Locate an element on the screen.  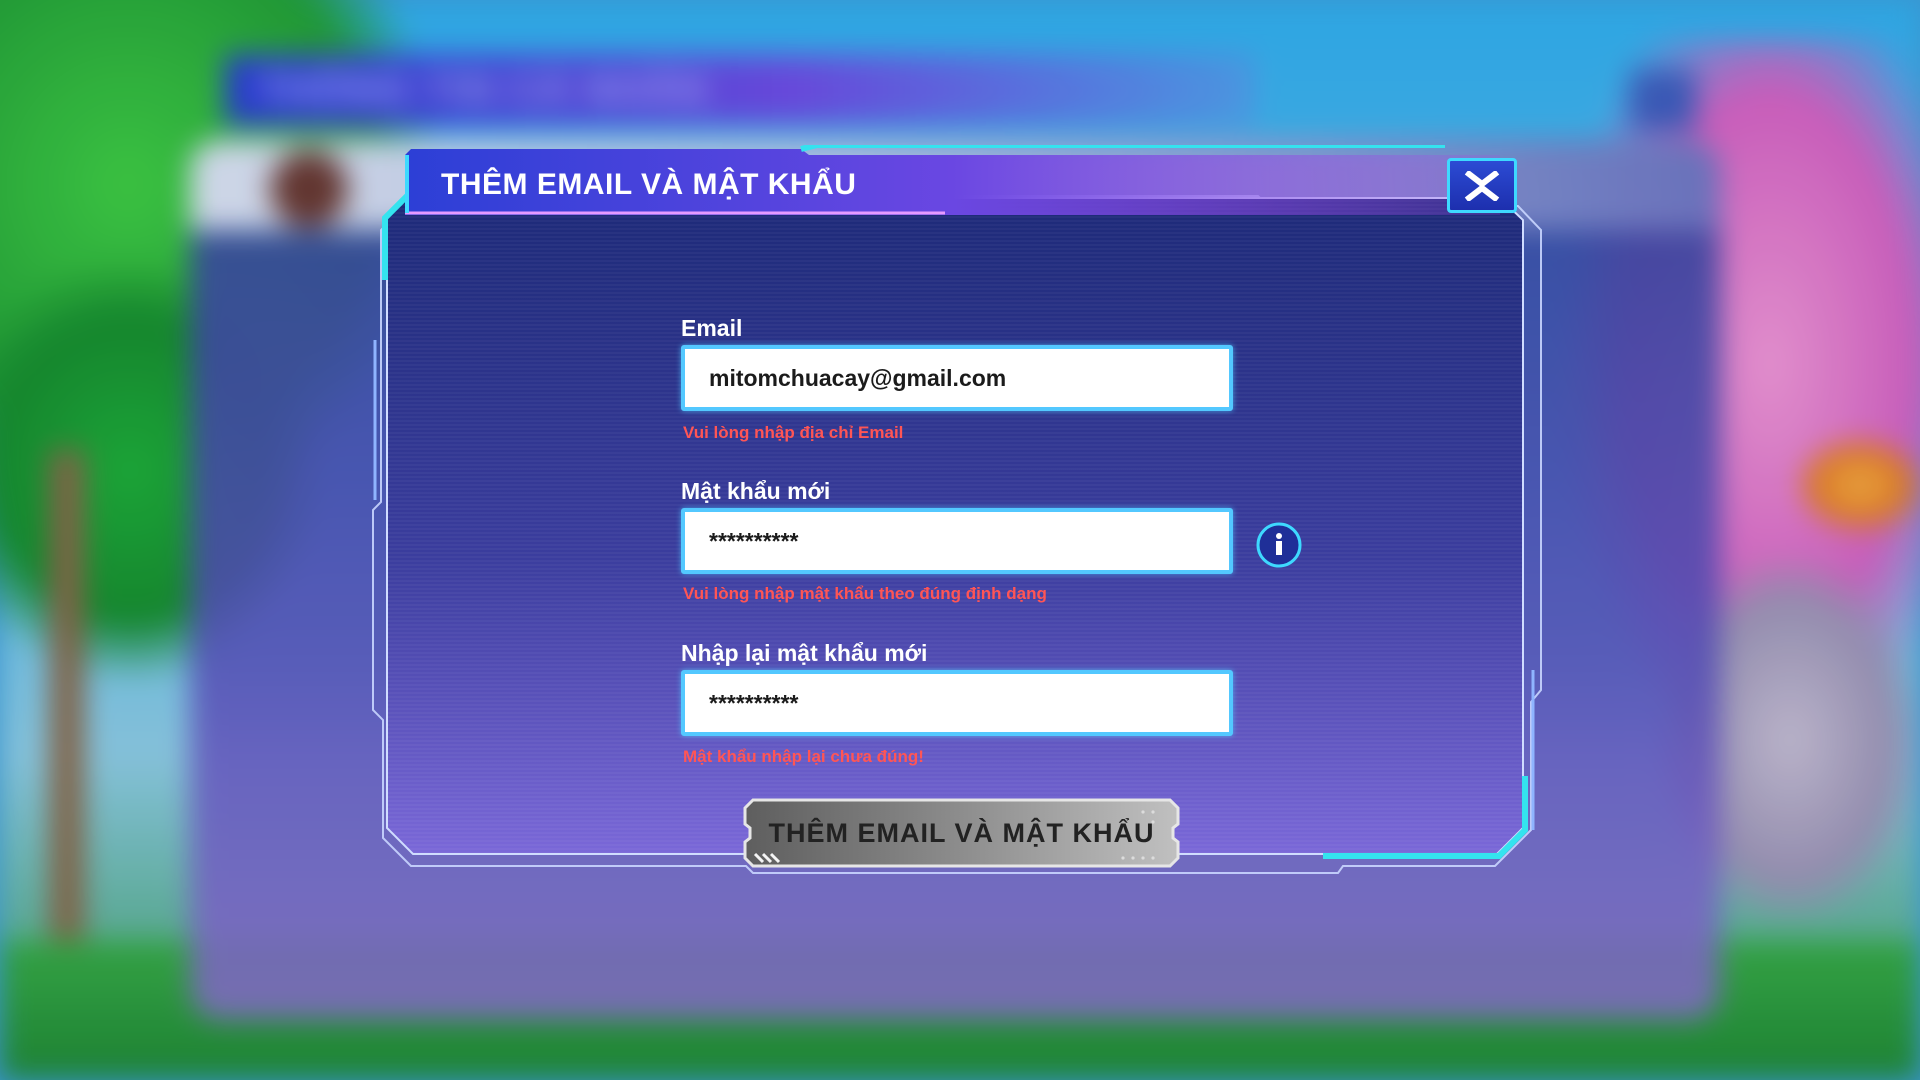
new-password-label: Mật khẩu mới is located at coordinates (756, 491).